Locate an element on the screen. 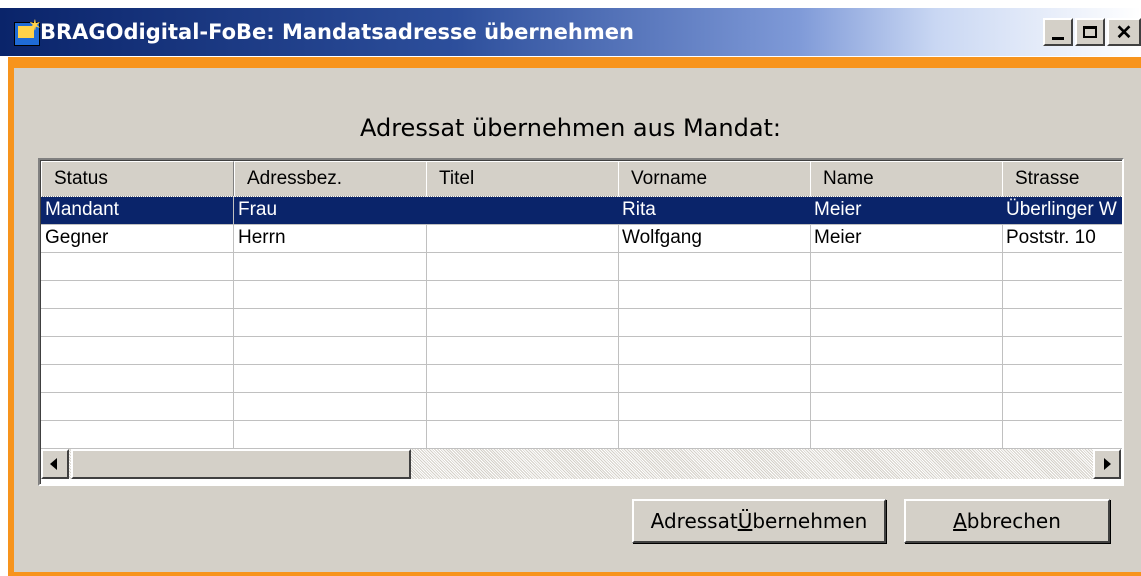 This screenshot has height=576, width=1141. arrow-left-icon is located at coordinates (53, 464).